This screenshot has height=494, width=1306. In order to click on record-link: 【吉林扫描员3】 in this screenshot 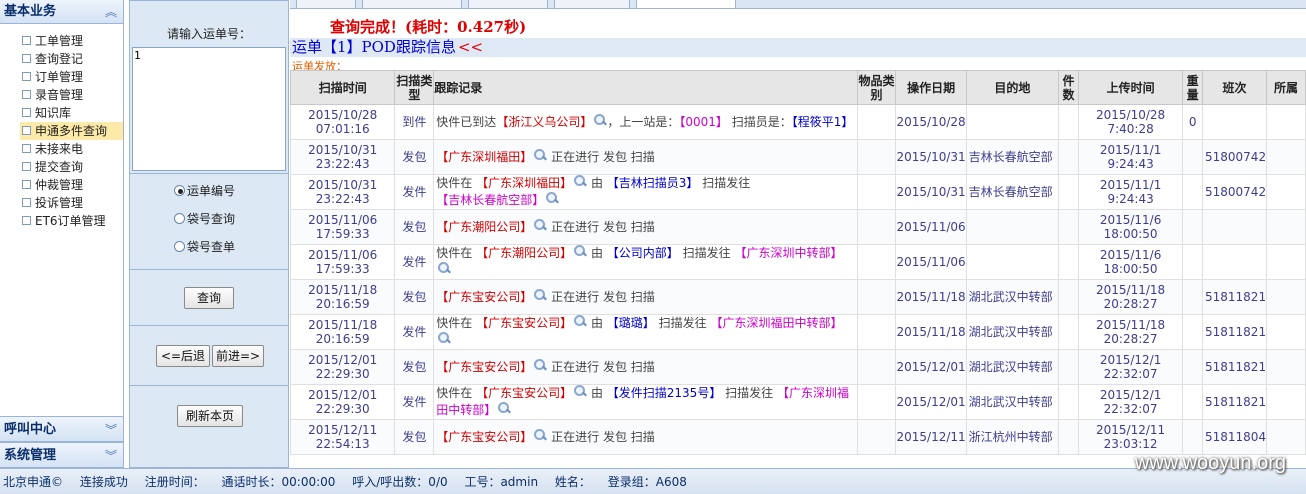, I will do `click(653, 183)`.